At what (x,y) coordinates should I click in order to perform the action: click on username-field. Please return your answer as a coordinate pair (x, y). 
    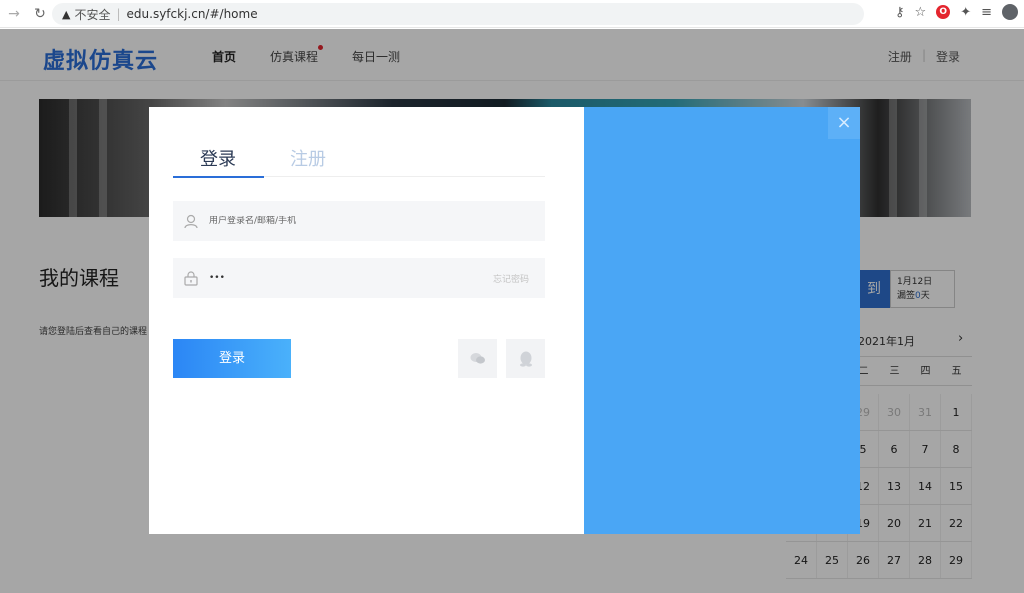
    Looking at the image, I should click on (359, 221).